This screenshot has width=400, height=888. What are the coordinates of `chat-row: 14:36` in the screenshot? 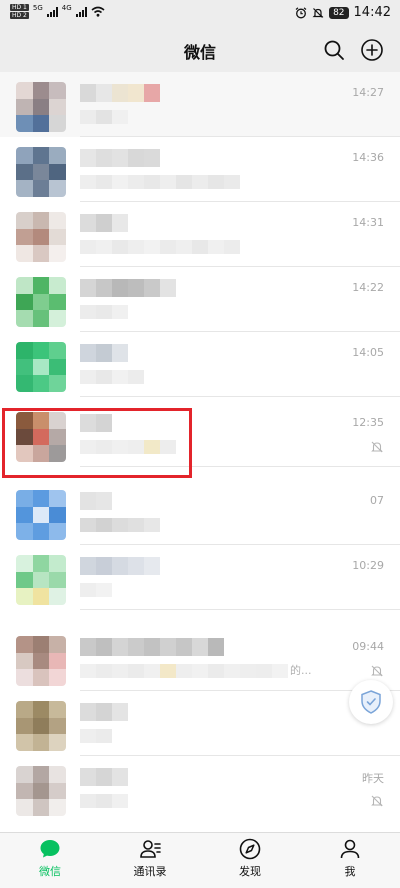 It's located at (200, 169).